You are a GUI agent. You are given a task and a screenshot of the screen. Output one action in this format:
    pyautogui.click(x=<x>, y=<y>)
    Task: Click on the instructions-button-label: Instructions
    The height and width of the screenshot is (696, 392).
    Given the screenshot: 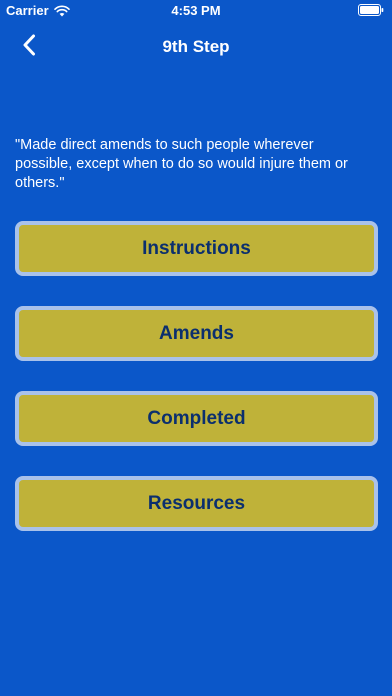 What is the action you would take?
    pyautogui.click(x=196, y=248)
    